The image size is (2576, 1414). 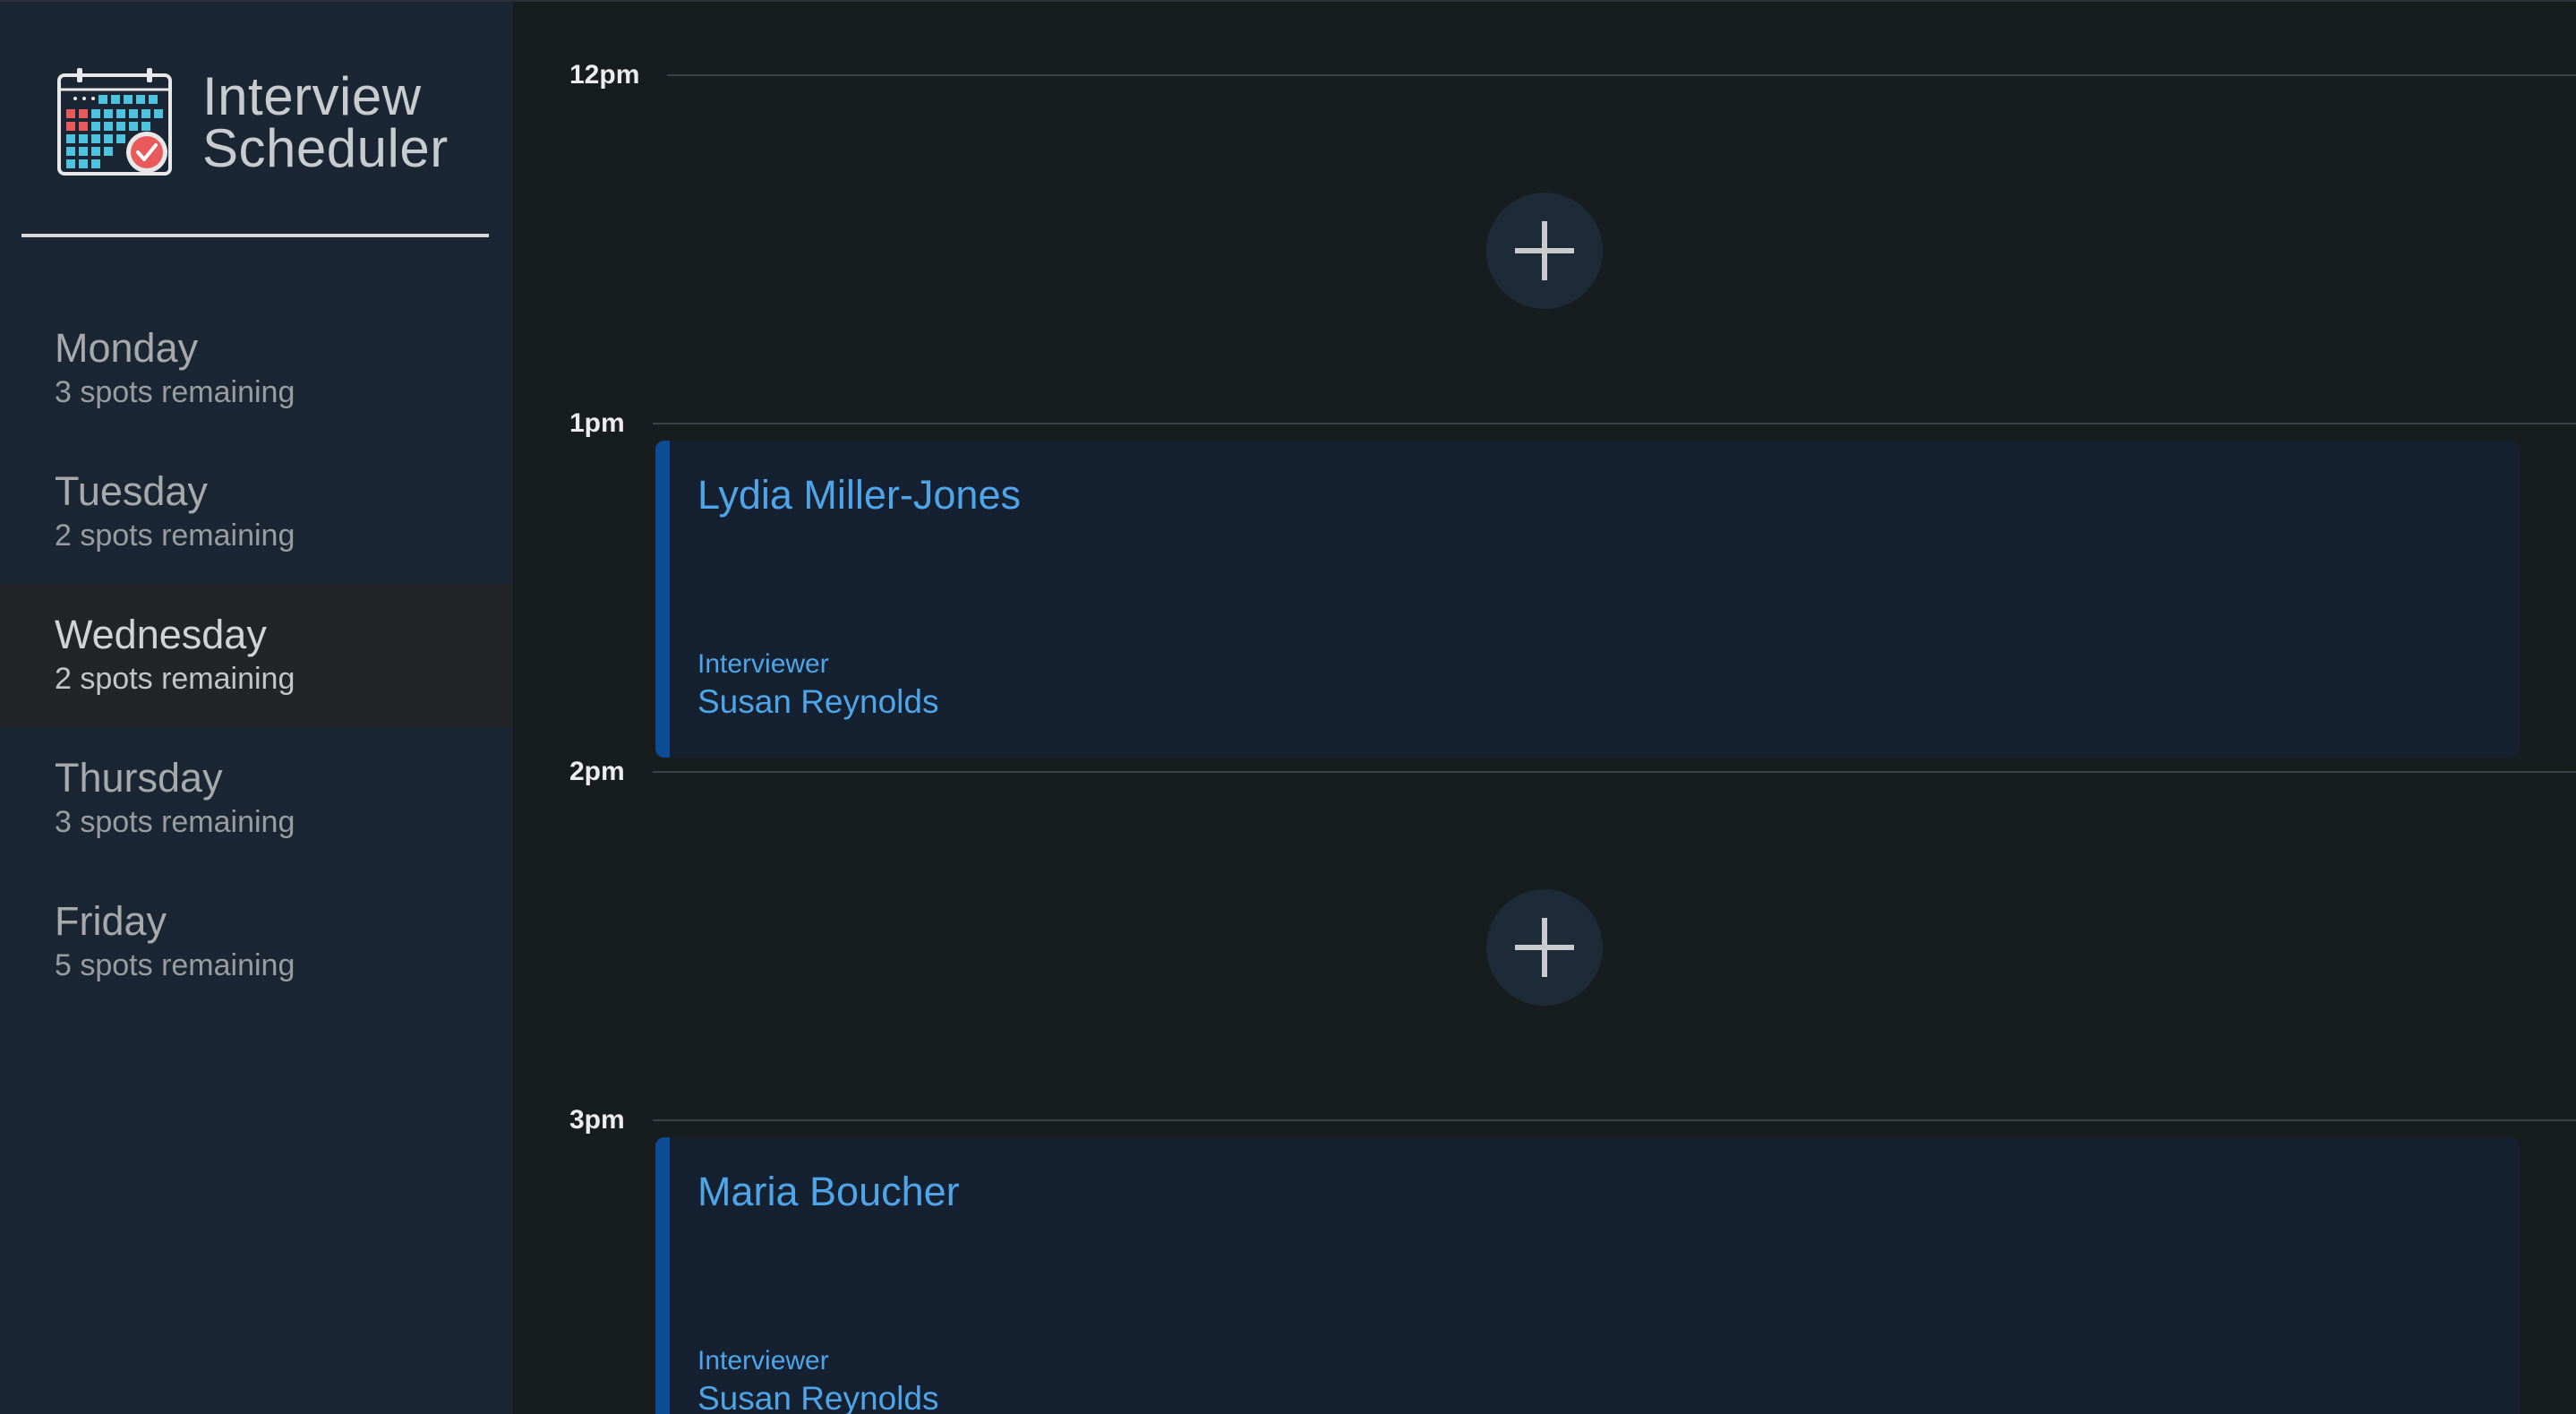 I want to click on app-title-line1: Interview, so click(x=312, y=96).